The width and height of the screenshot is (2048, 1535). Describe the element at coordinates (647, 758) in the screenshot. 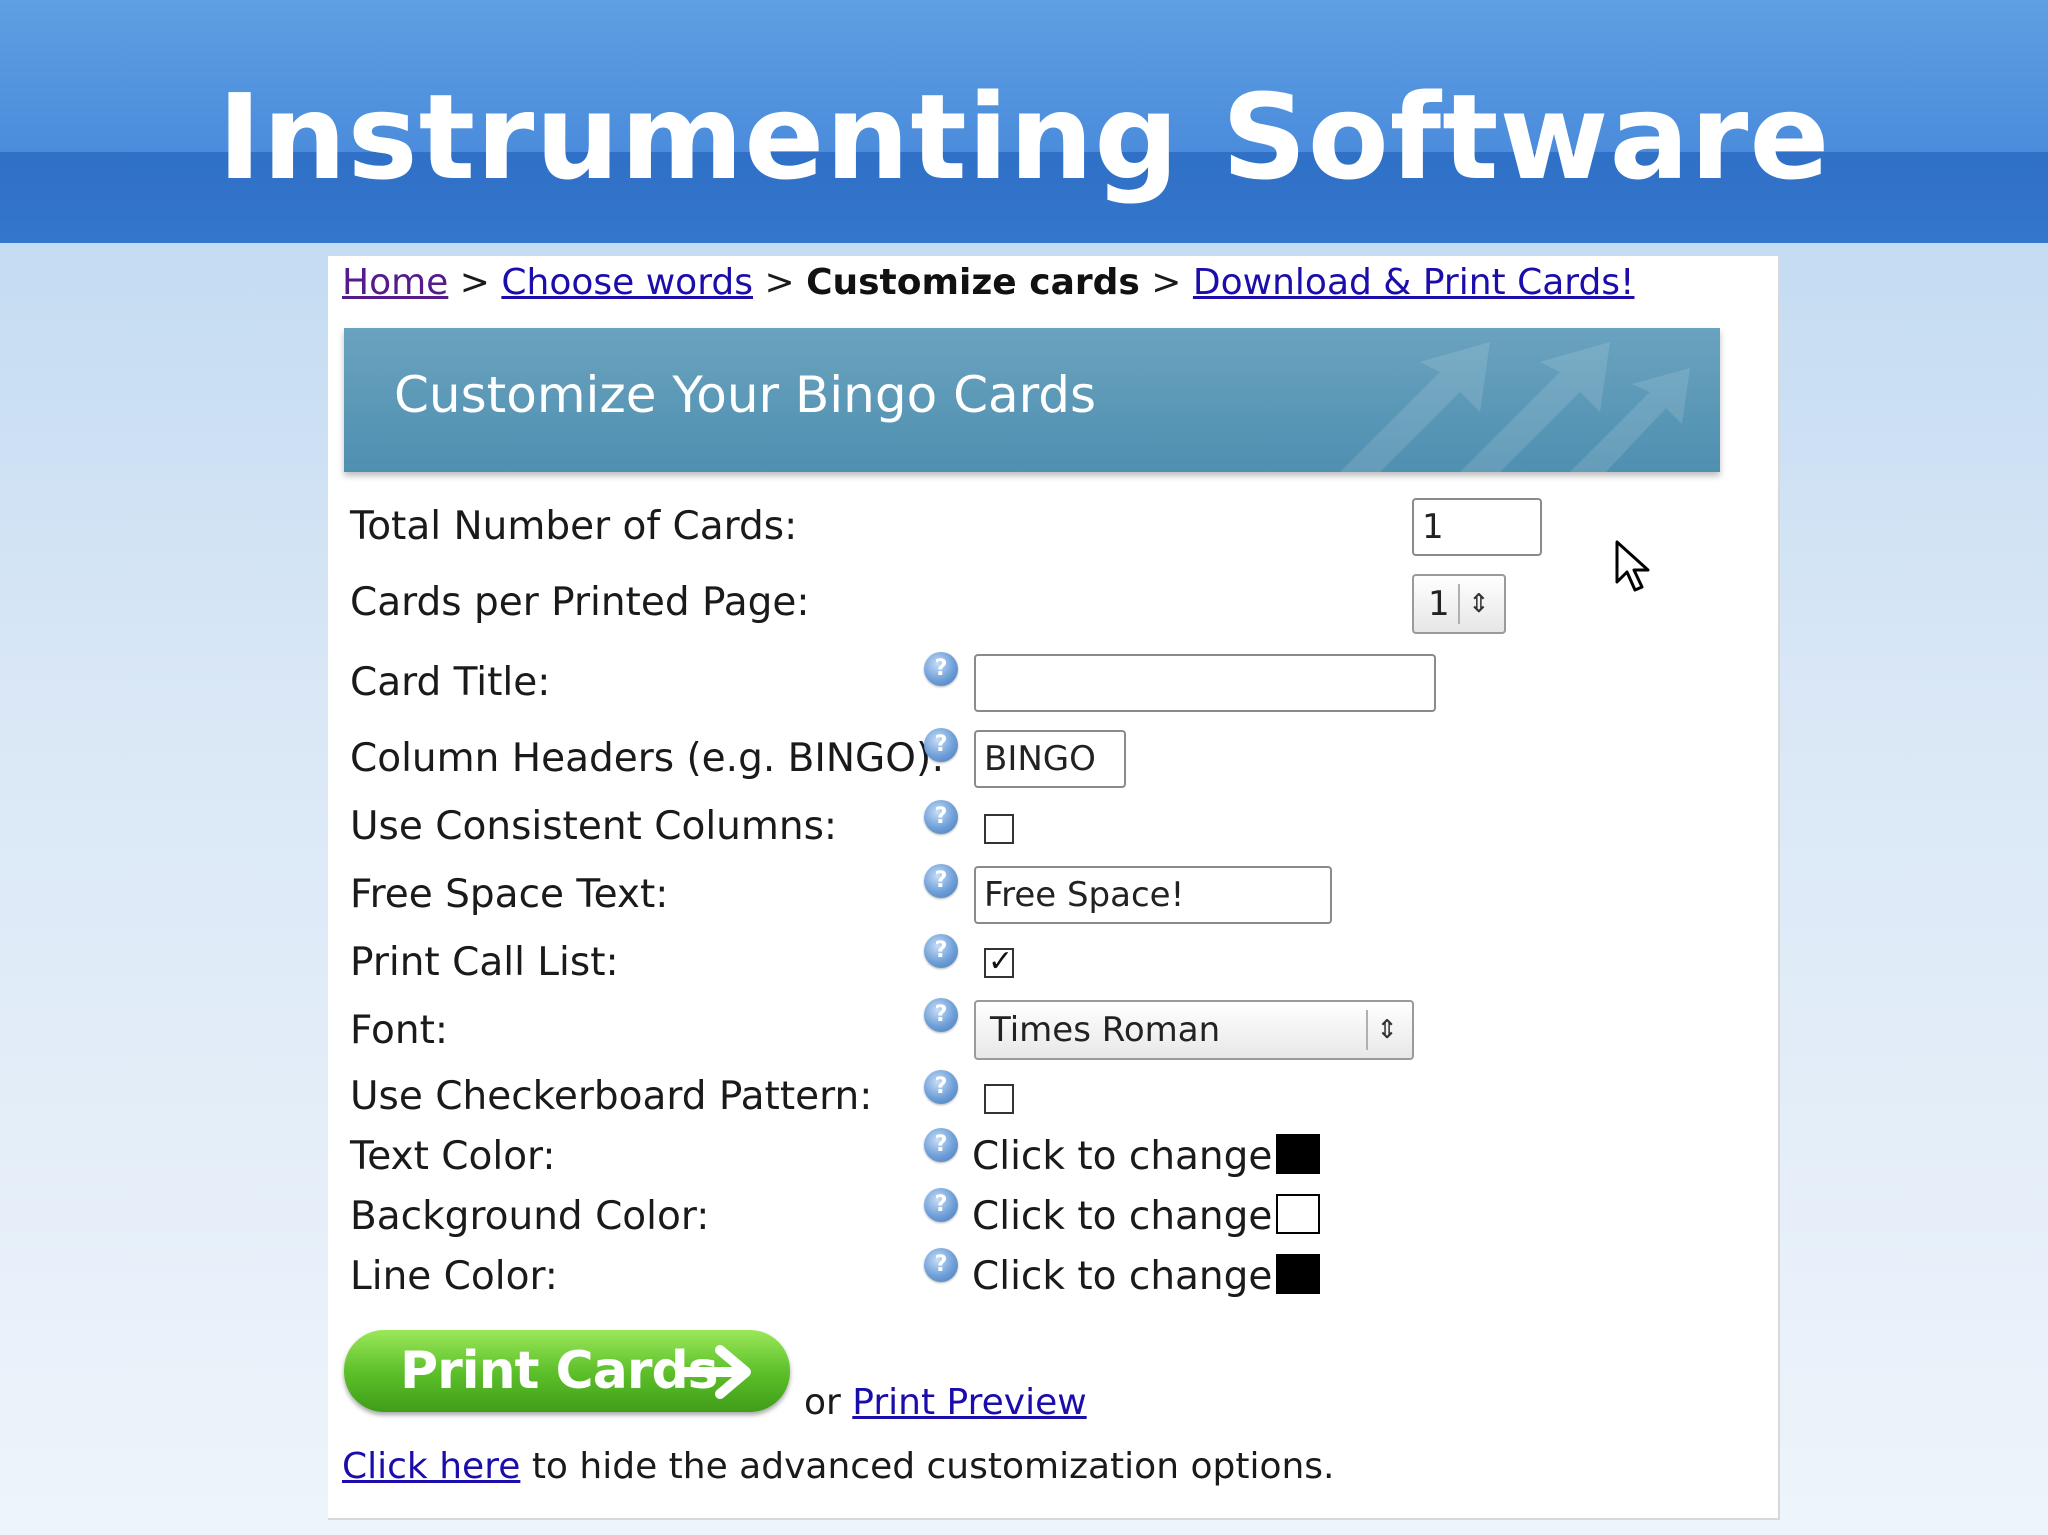

I see `column-headers-label: Column Headers (e.g. BINGO):` at that location.